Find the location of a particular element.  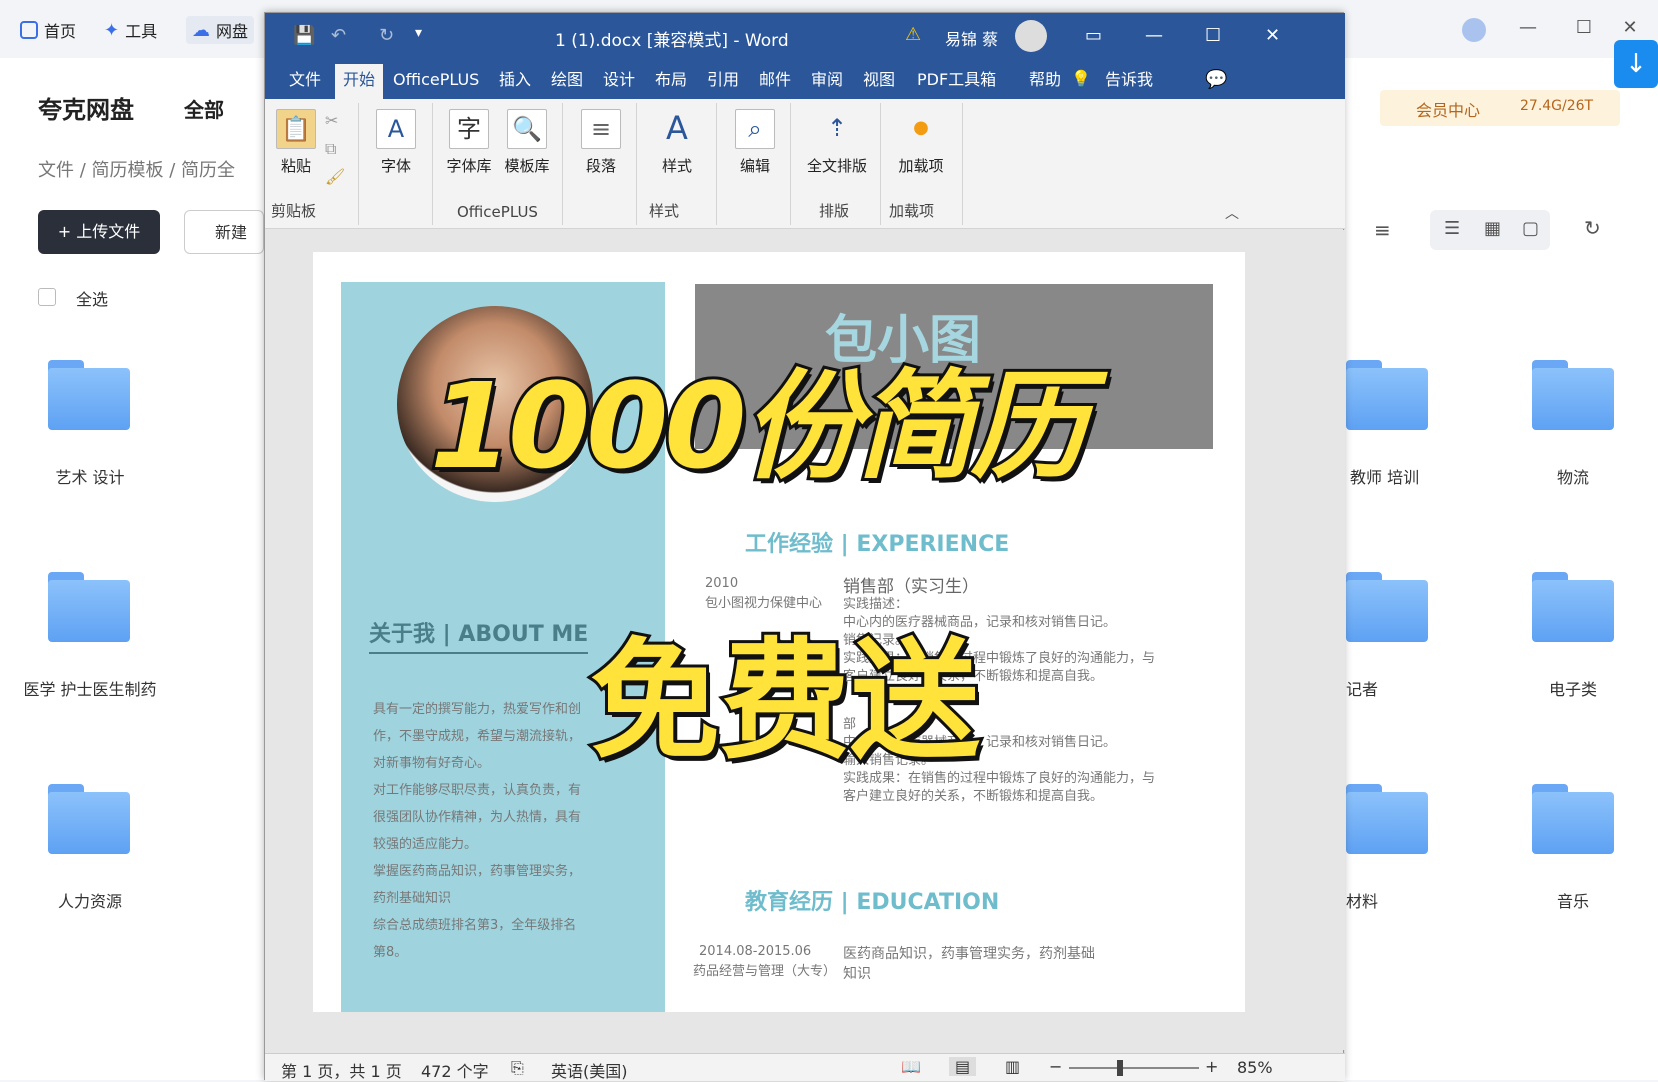

zoom-slider is located at coordinates (1134, 1068).